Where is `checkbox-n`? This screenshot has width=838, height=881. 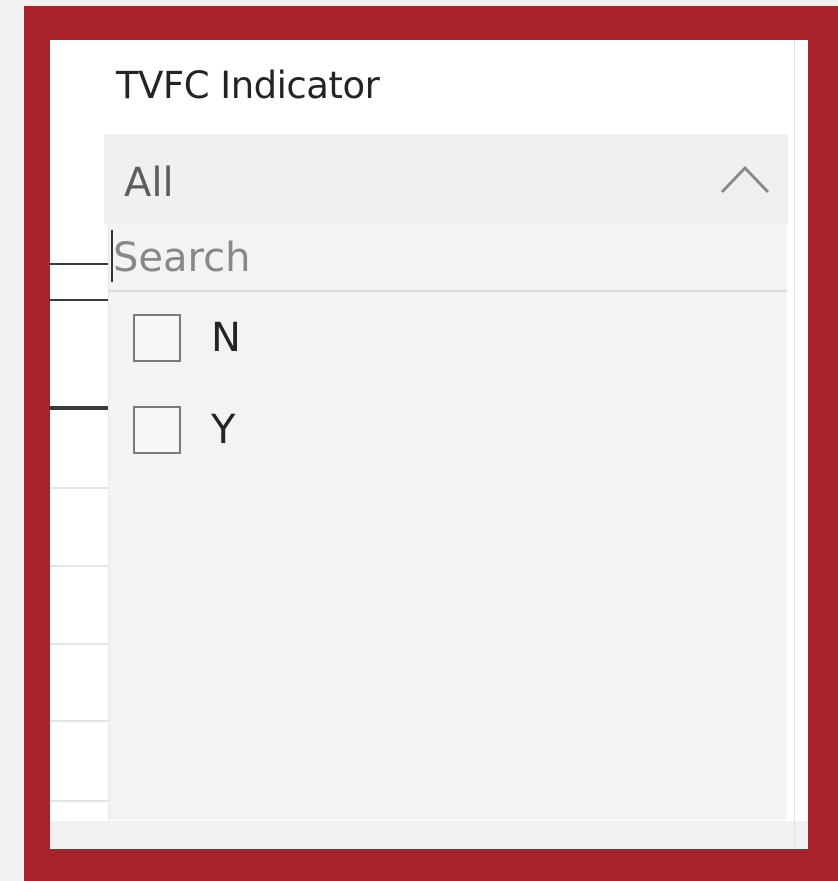 checkbox-n is located at coordinates (157, 338).